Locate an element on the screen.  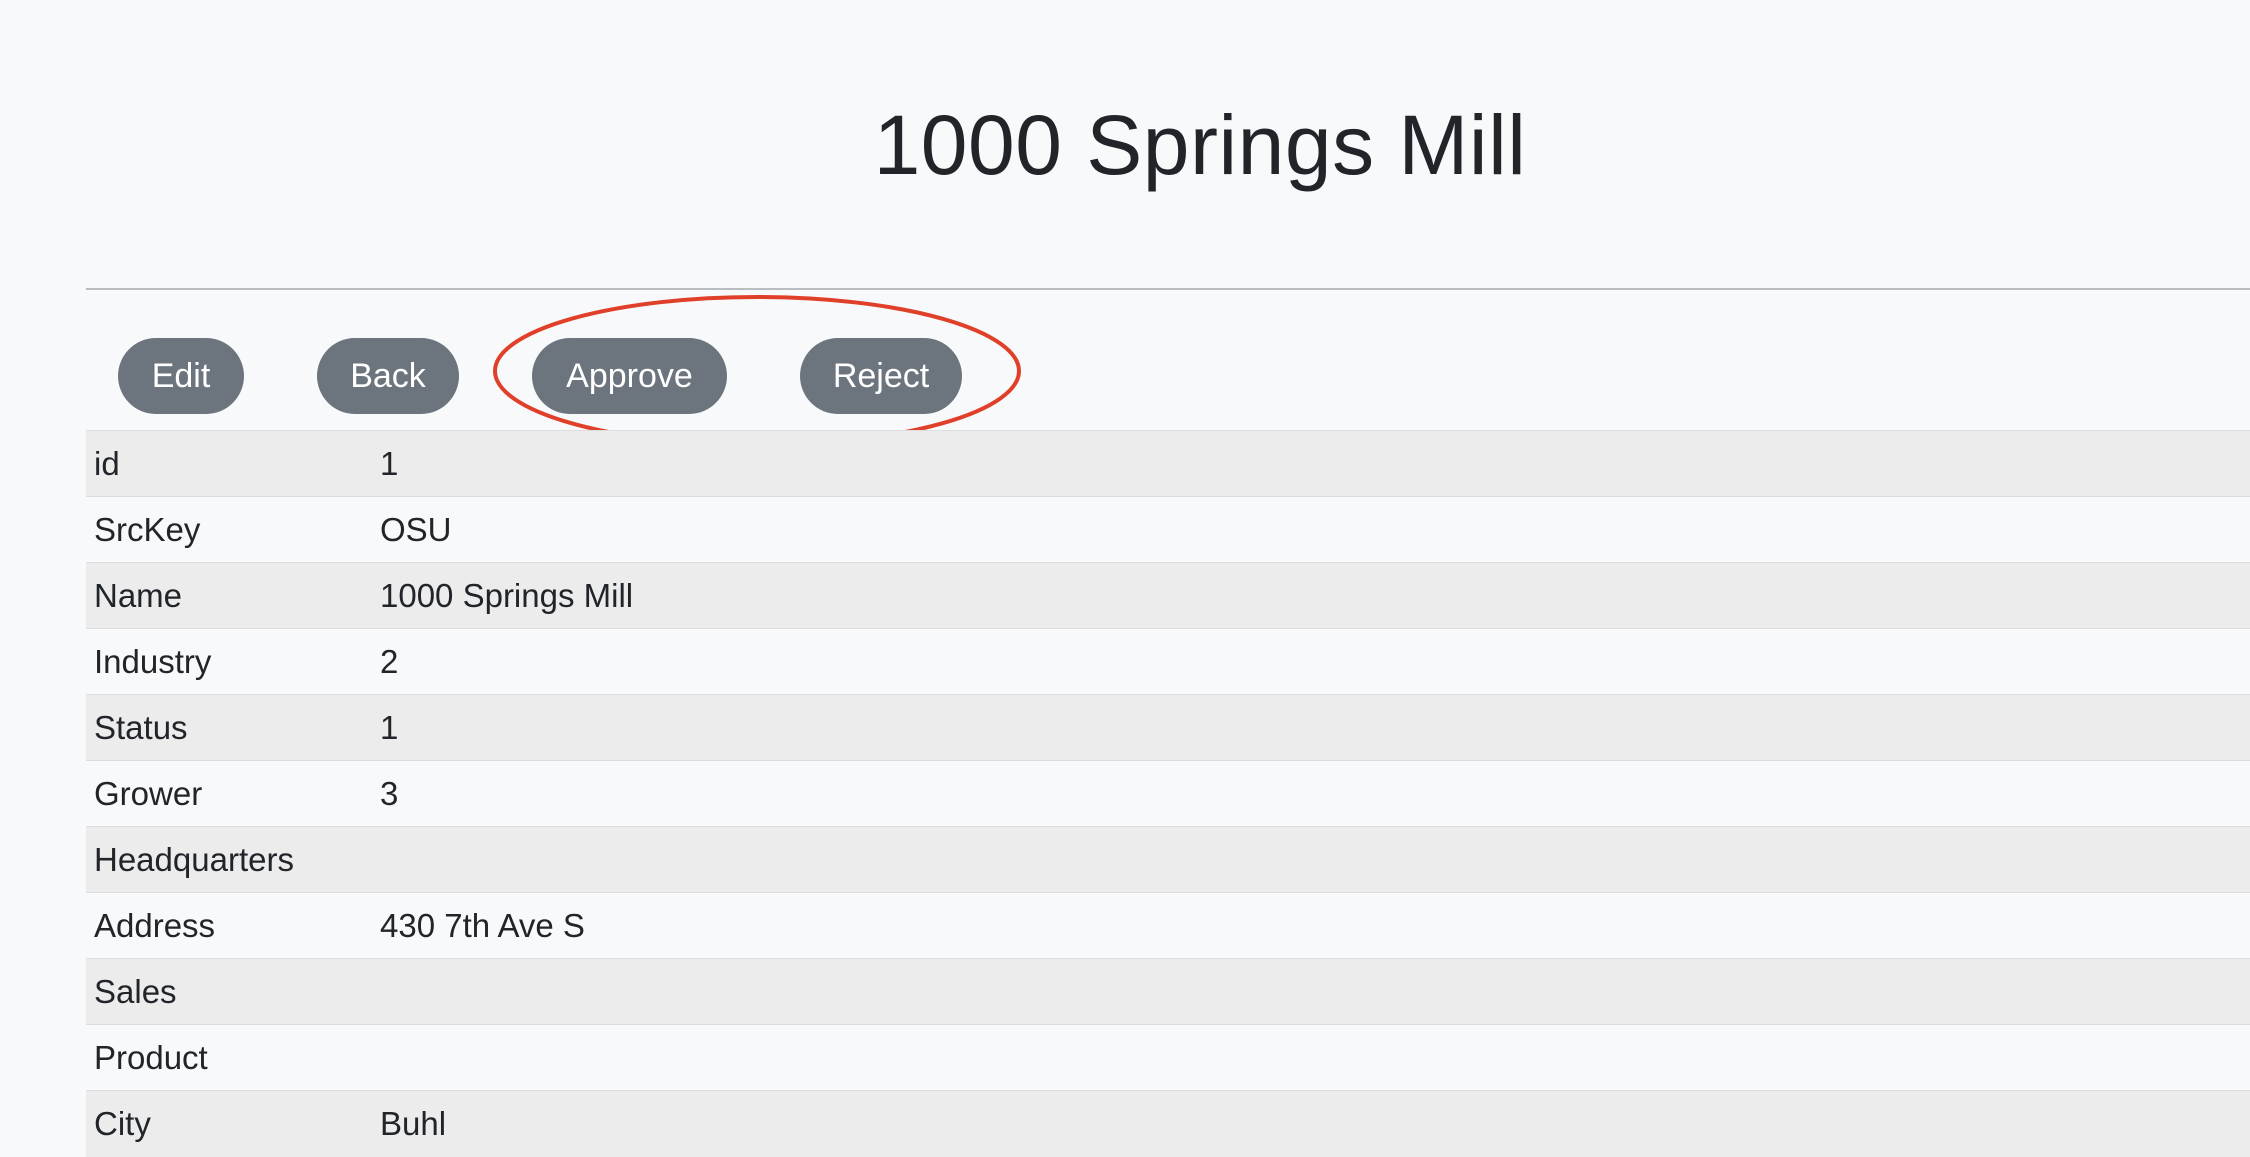
field-value: 3 is located at coordinates (1311, 793).